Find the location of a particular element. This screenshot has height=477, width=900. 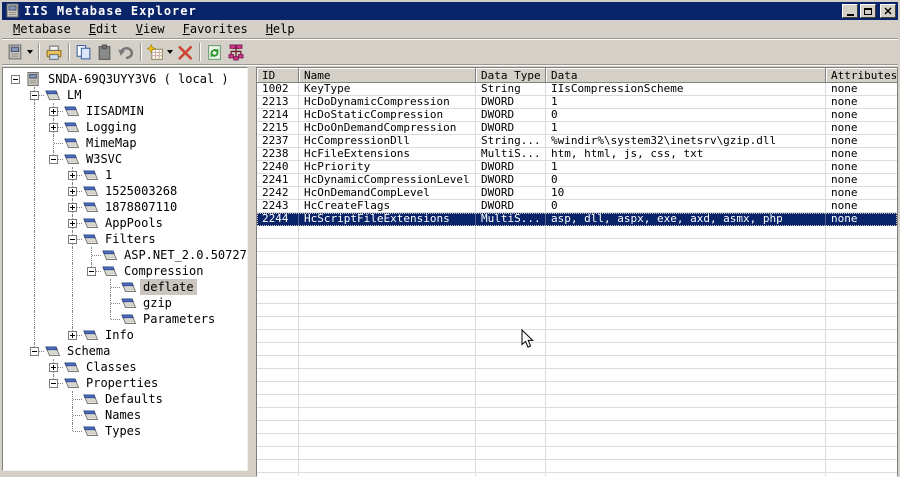

tree-item-properties: Properties is located at coordinates (126, 383).